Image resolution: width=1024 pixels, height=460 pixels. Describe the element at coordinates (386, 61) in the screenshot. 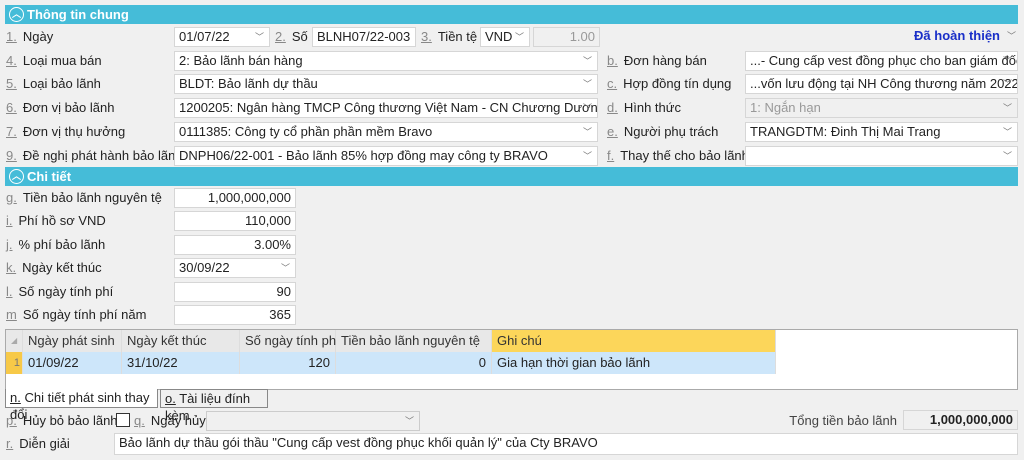

I see `sale-type-select: 2: Bảo lãnh bán hàng ﹀` at that location.